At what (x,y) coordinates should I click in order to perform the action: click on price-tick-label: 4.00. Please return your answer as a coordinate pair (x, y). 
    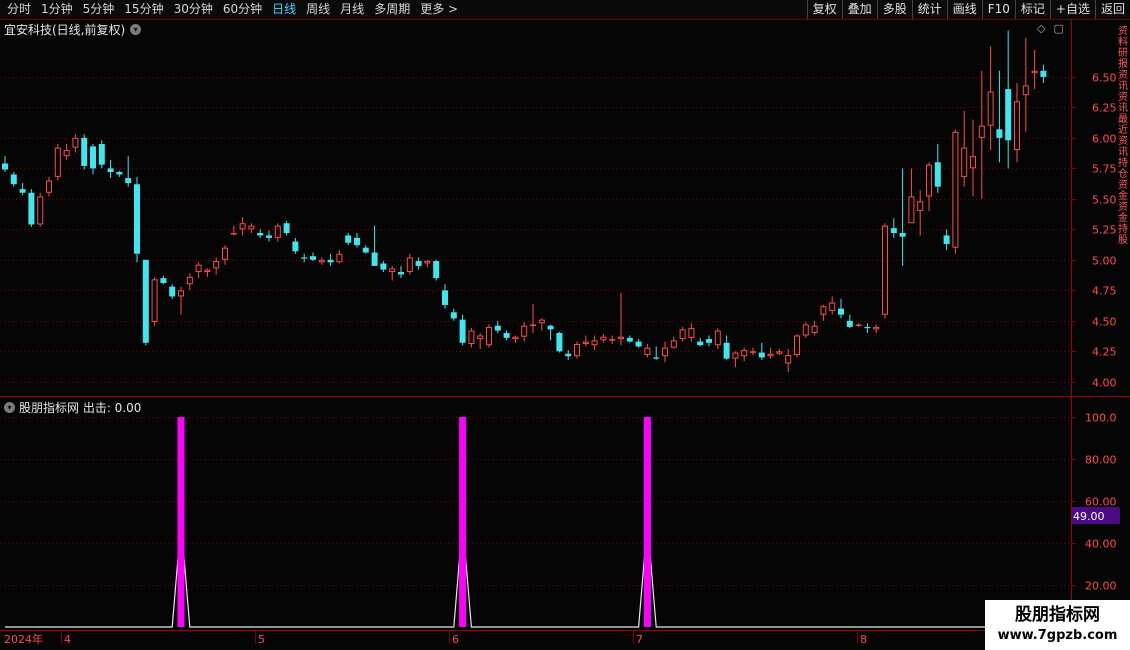
    Looking at the image, I should click on (1104, 383).